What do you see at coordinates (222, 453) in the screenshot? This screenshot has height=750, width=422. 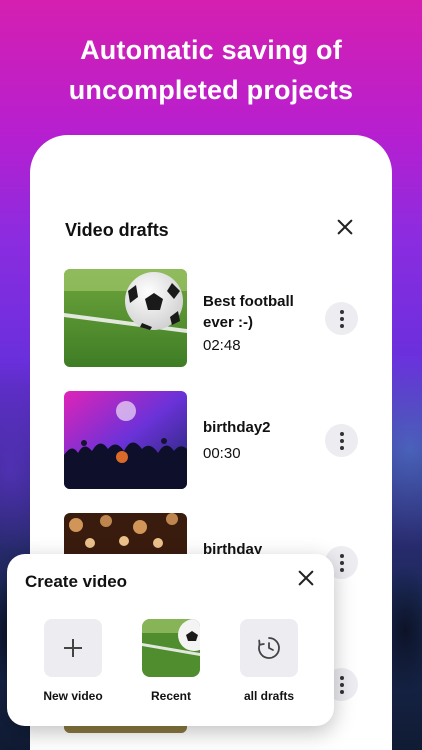 I see `draft-duration: 00:30` at bounding box center [222, 453].